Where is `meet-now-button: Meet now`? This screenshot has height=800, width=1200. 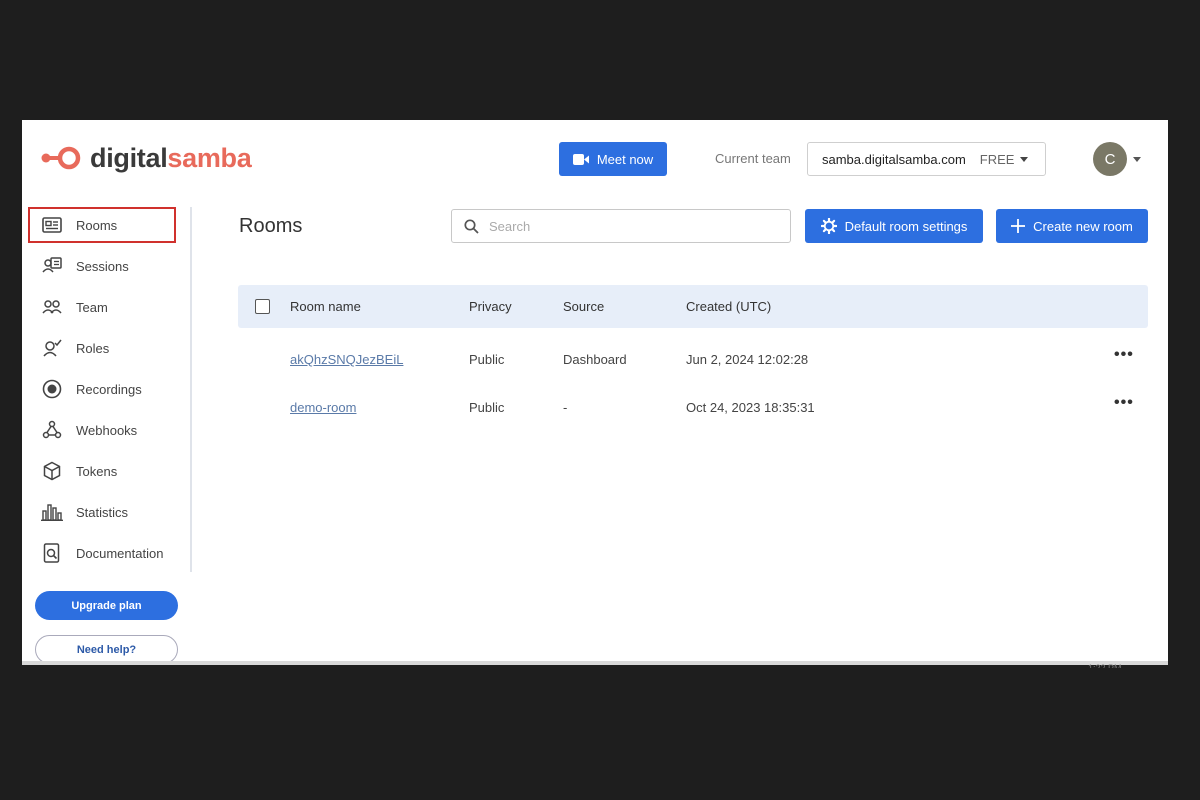 meet-now-button: Meet now is located at coordinates (613, 159).